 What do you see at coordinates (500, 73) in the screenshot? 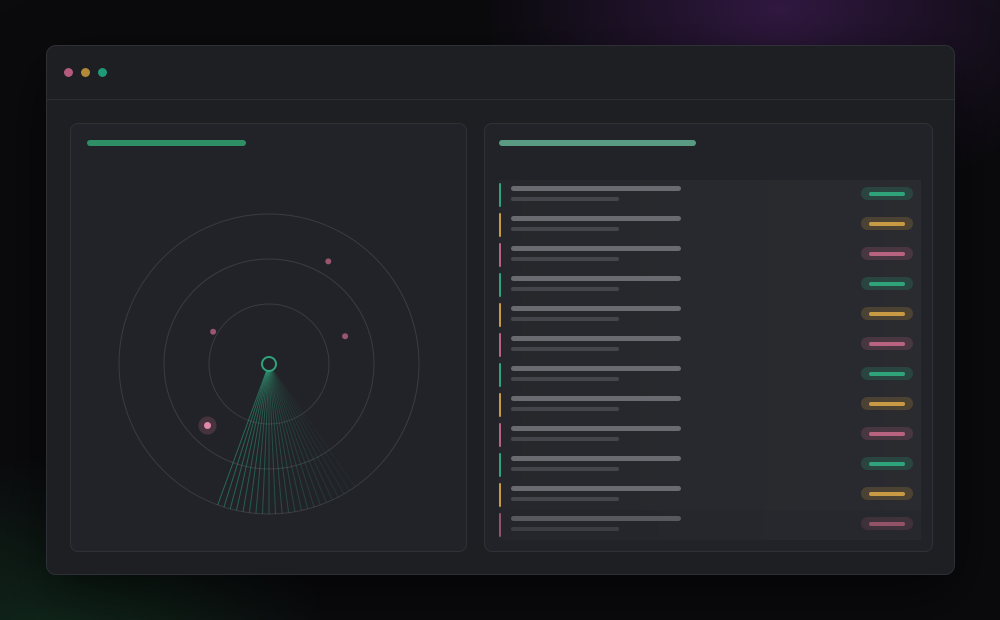
I see `title-bar` at bounding box center [500, 73].